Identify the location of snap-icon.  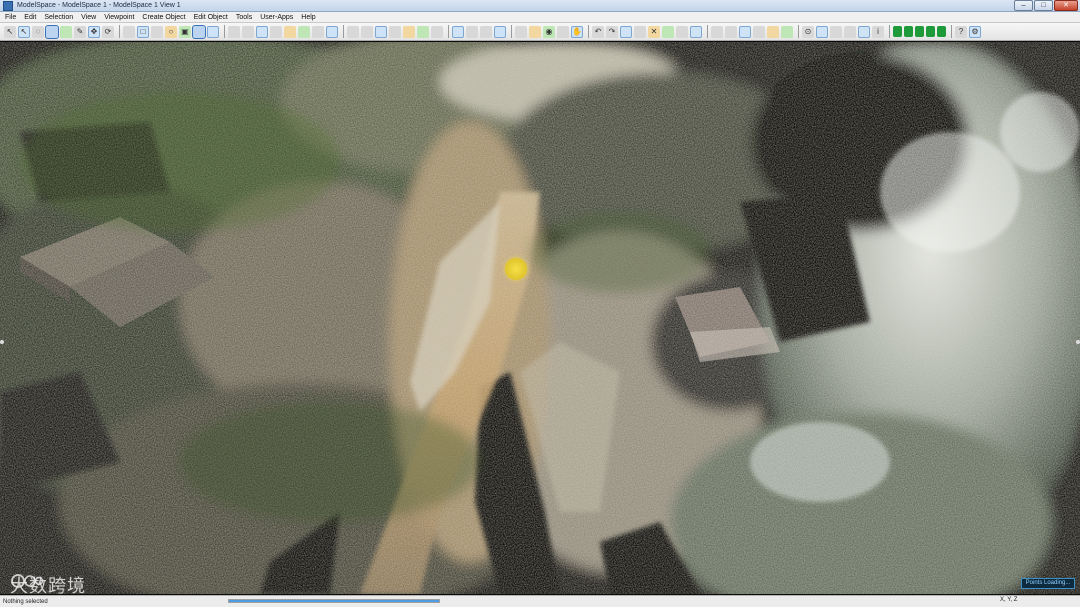
(696, 31).